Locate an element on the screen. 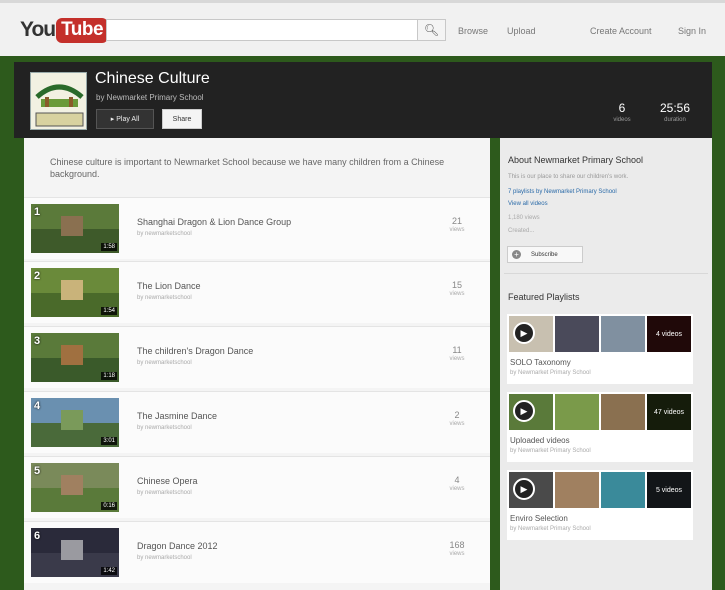 Image resolution: width=725 pixels, height=590 pixels. about-title: About Newmarket Primary School is located at coordinates (576, 160).